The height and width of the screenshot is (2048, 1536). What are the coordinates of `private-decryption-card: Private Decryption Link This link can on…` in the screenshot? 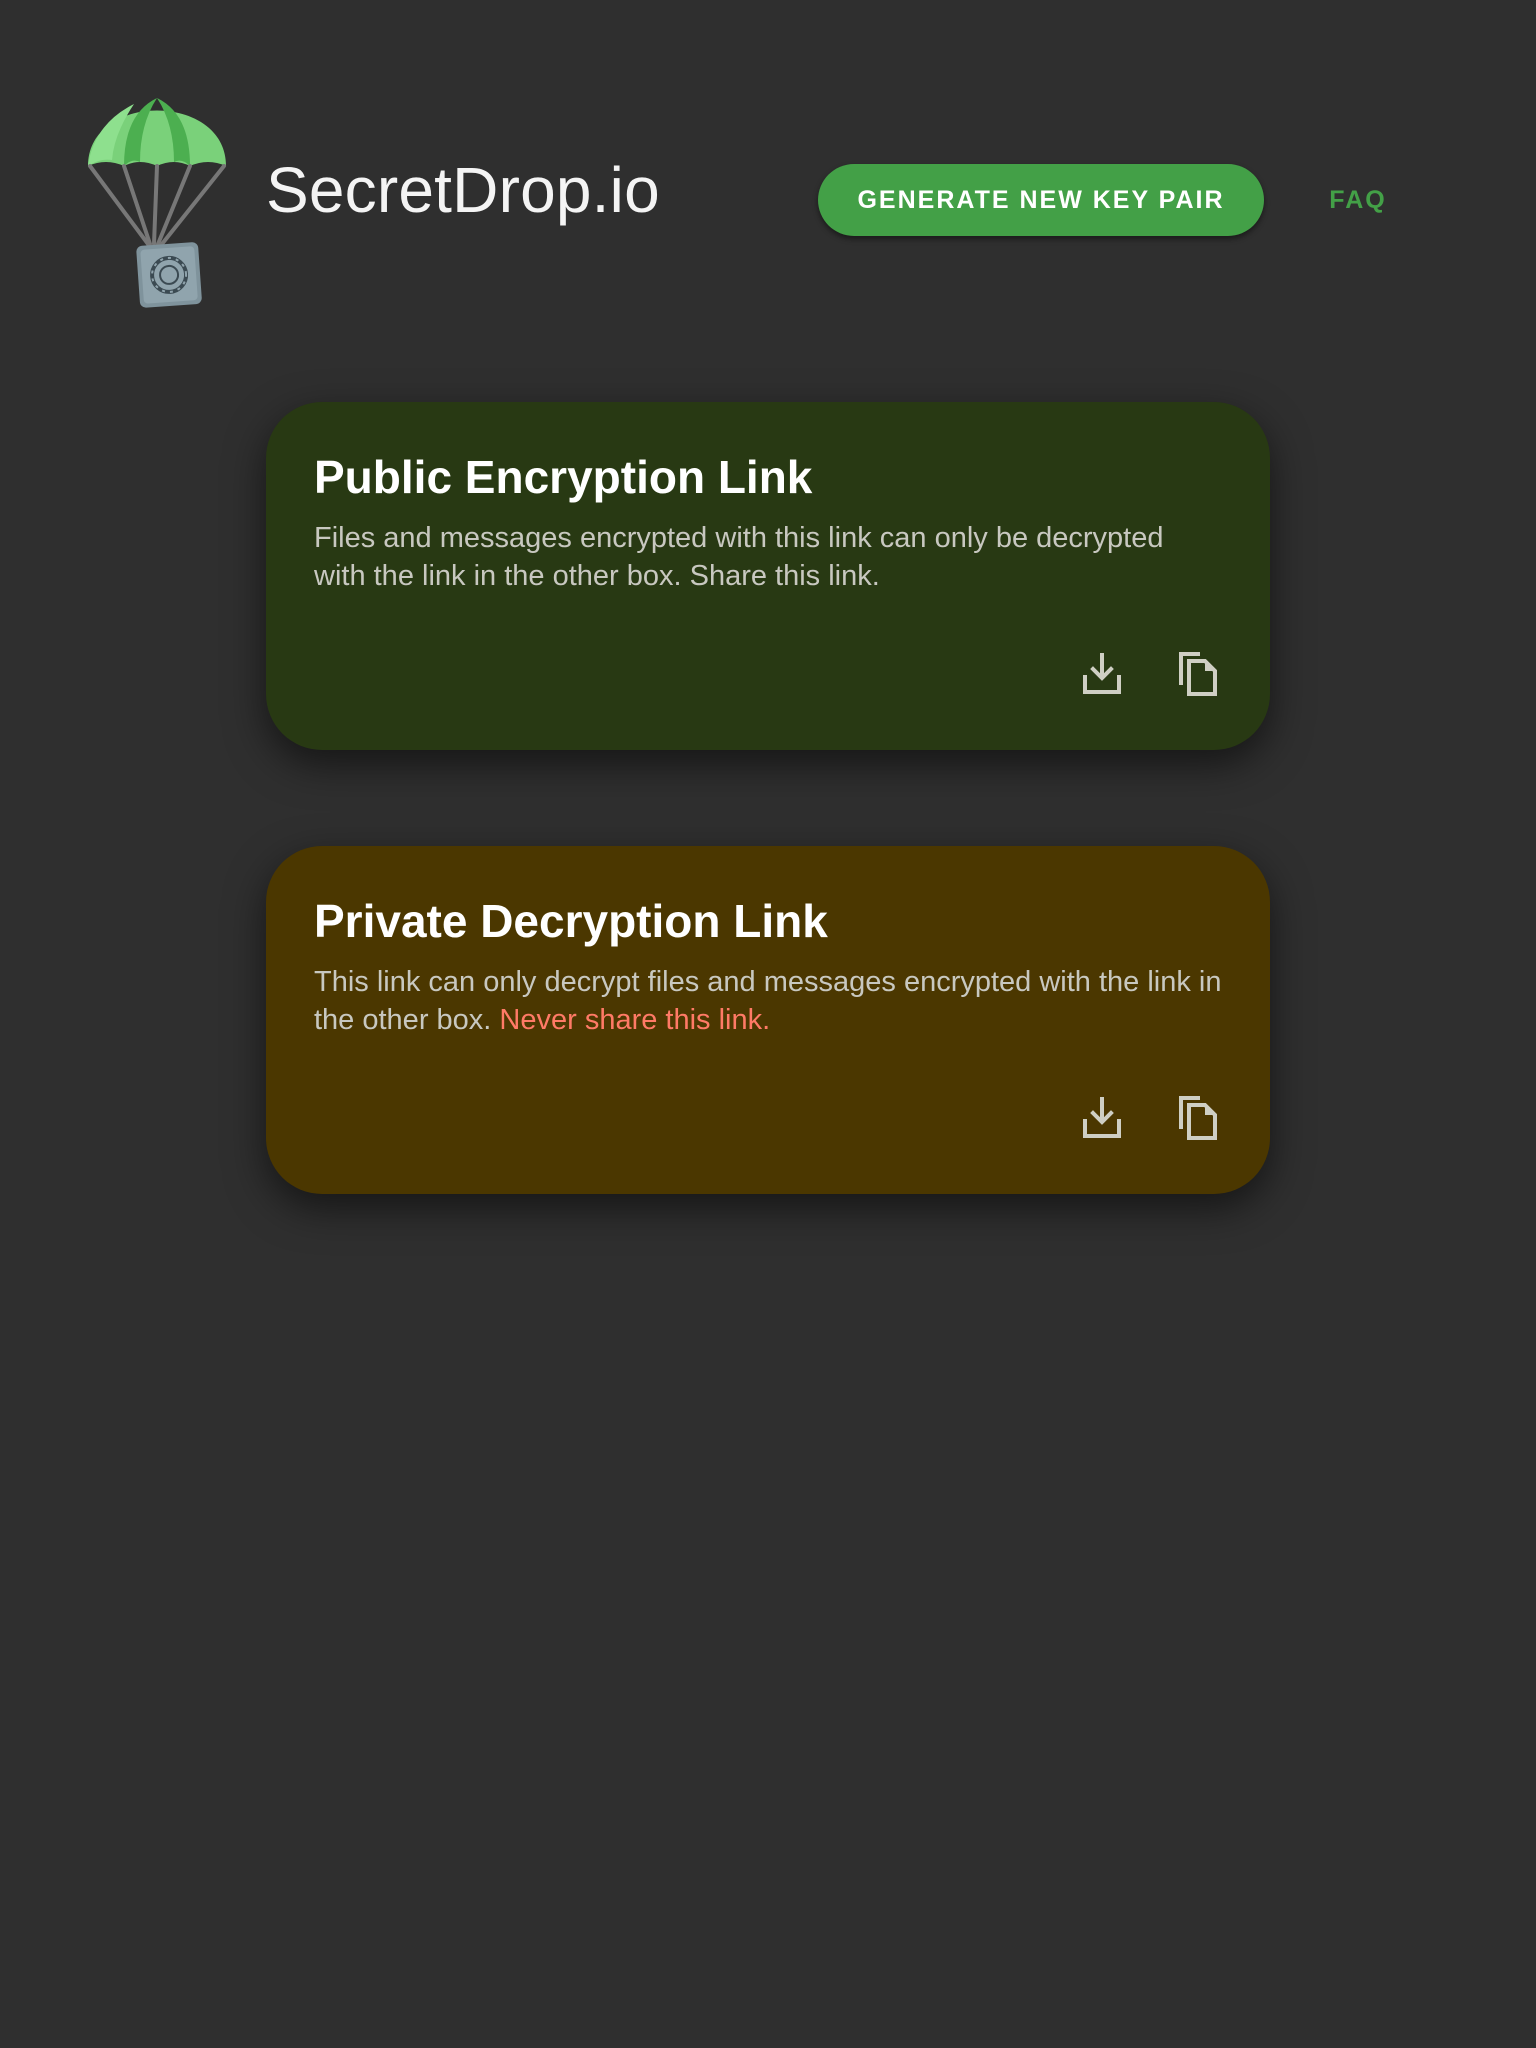 It's located at (768, 1020).